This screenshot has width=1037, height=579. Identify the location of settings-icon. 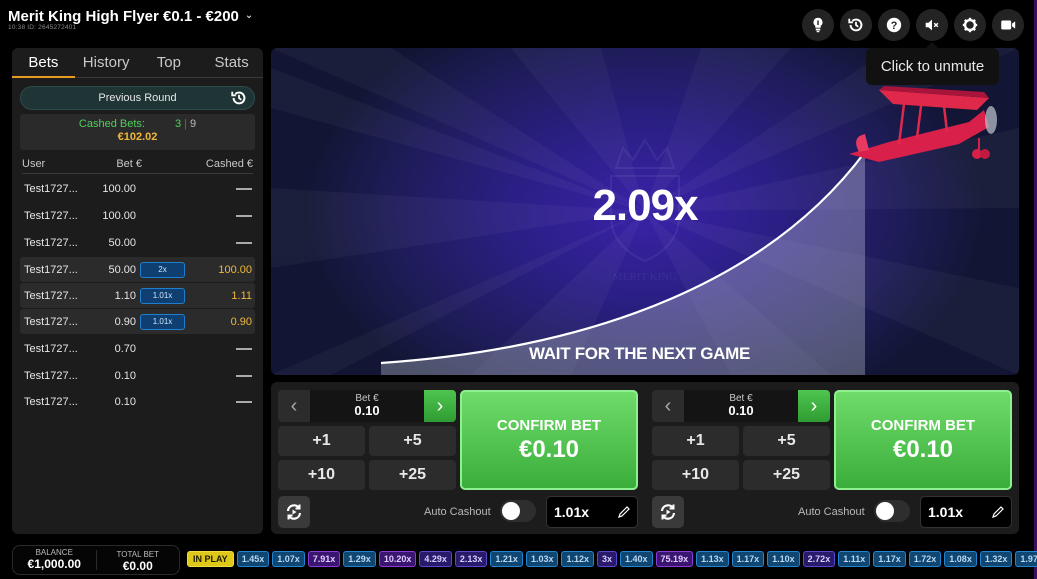
(970, 25).